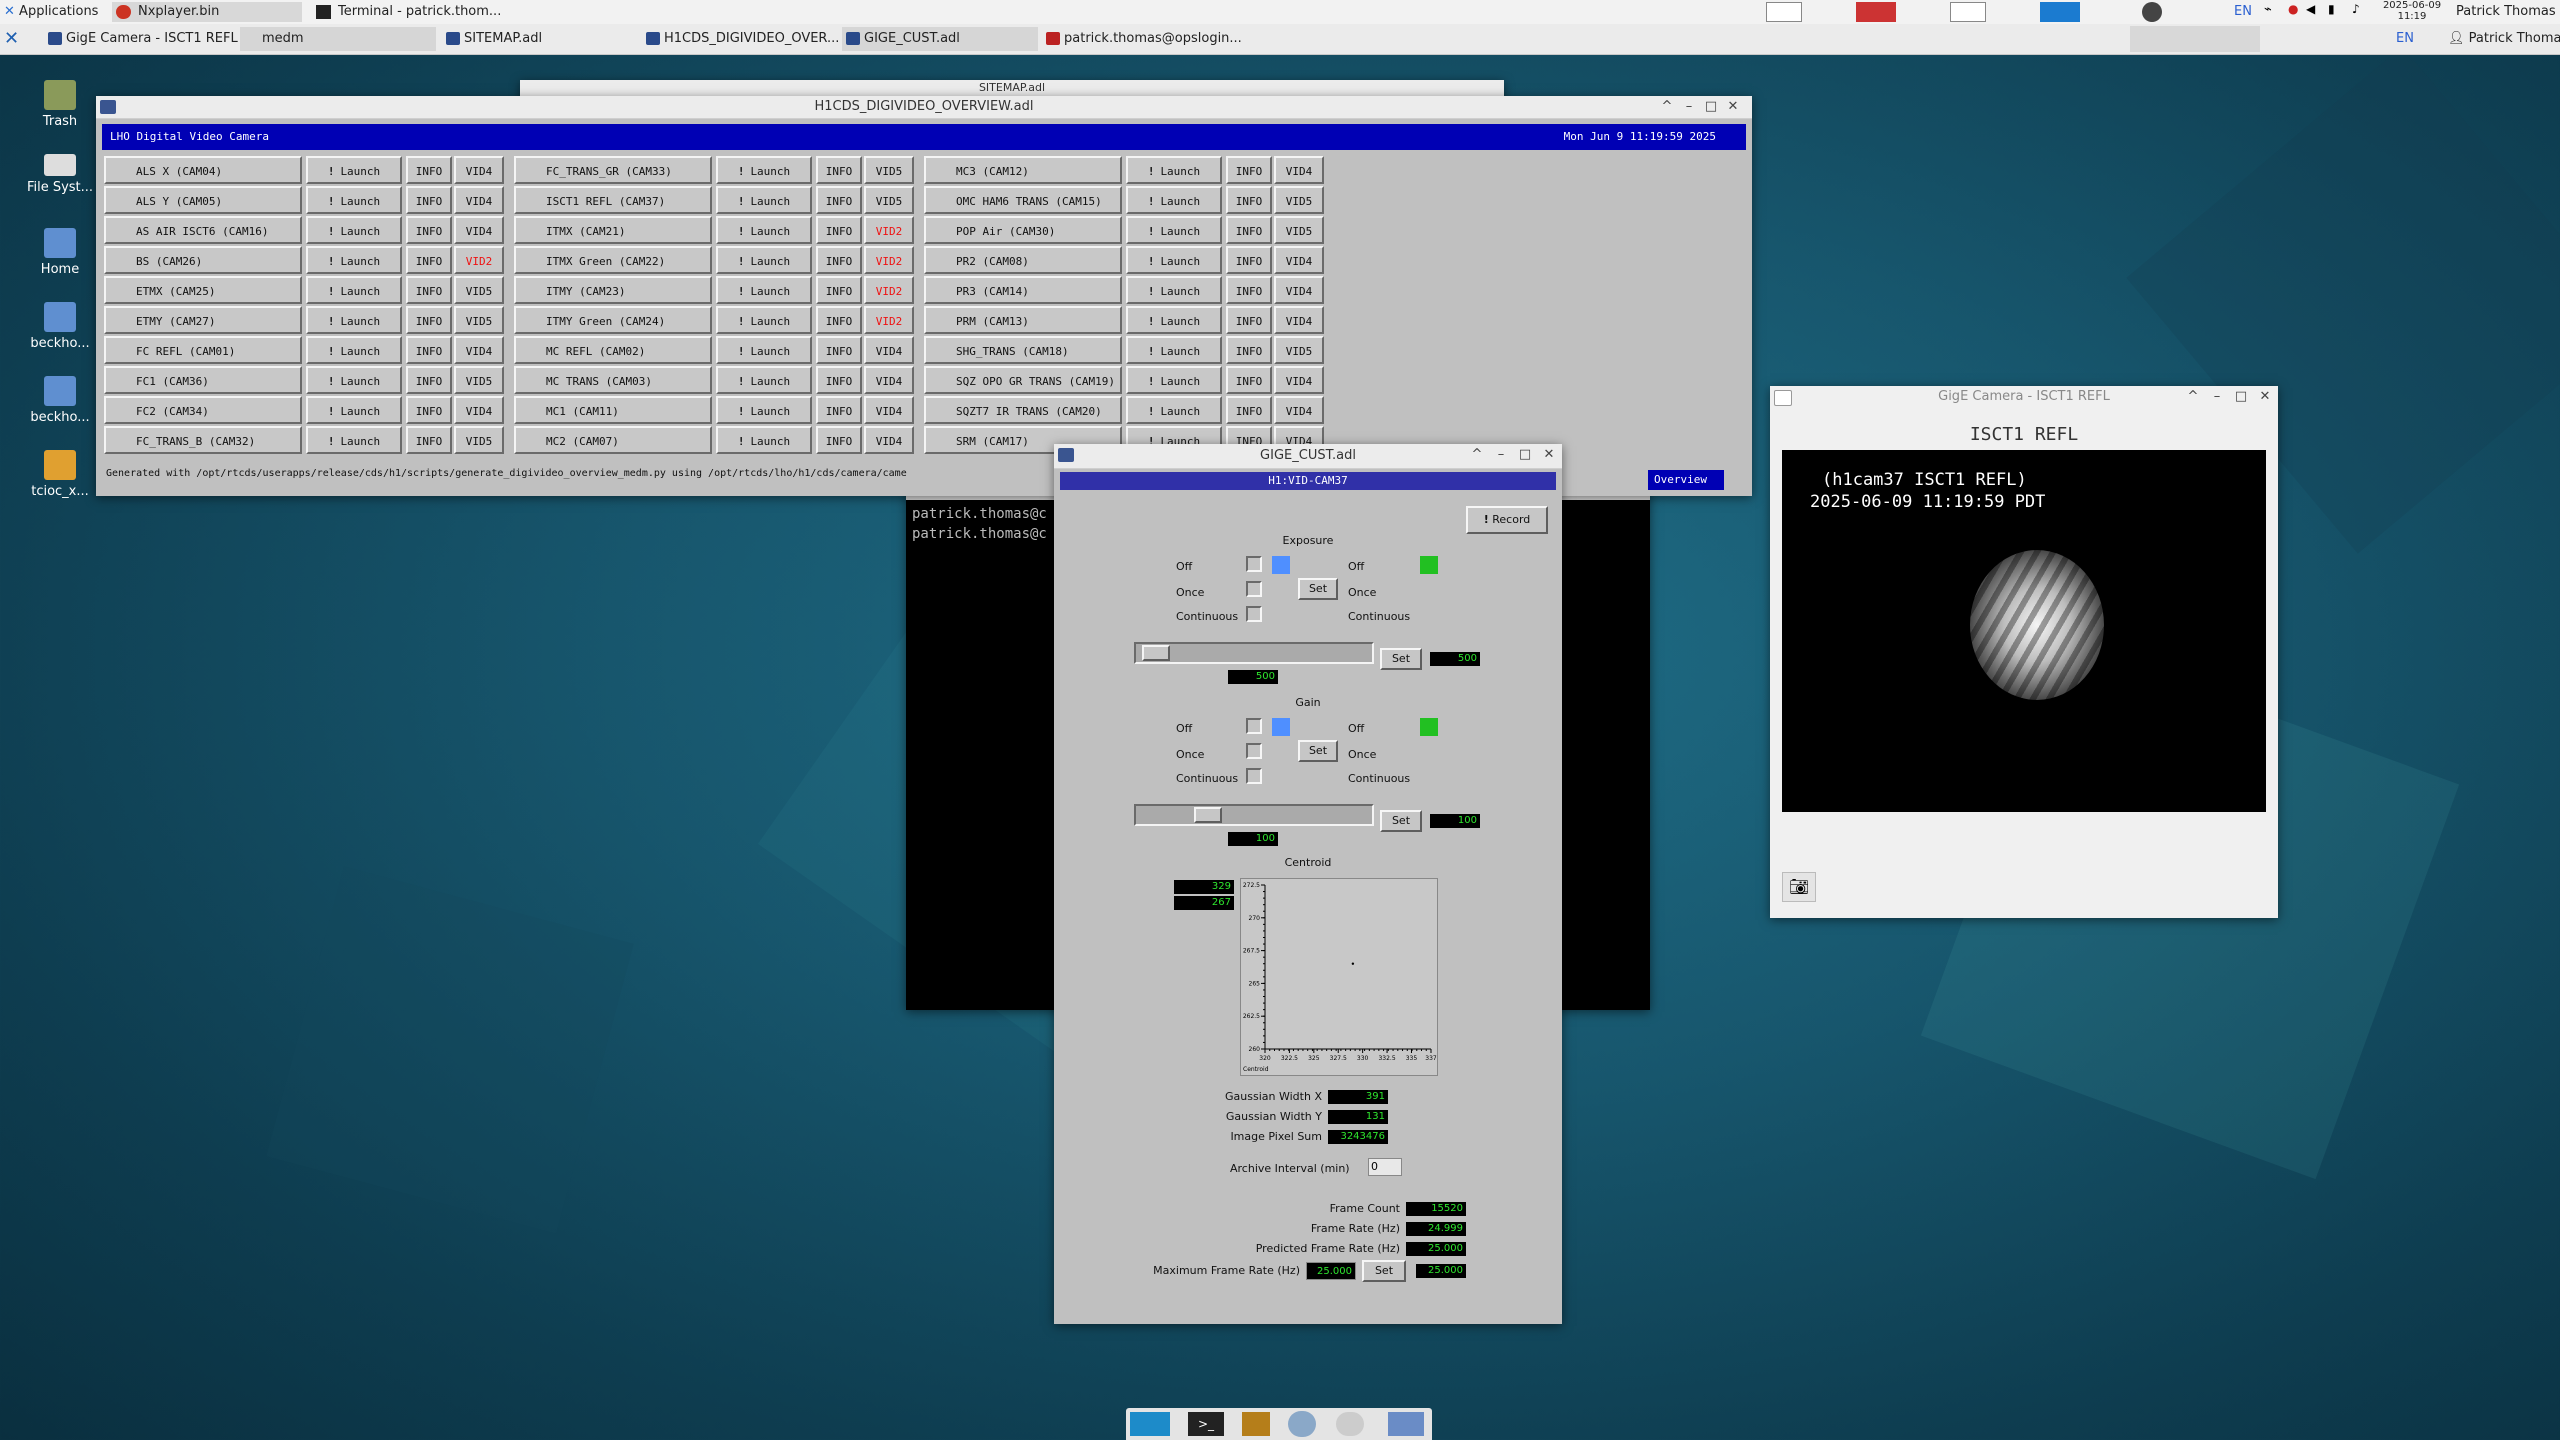 Image resolution: width=2560 pixels, height=1440 pixels. What do you see at coordinates (2360, 12) in the screenshot?
I see `notification-bell-icon: ♪` at bounding box center [2360, 12].